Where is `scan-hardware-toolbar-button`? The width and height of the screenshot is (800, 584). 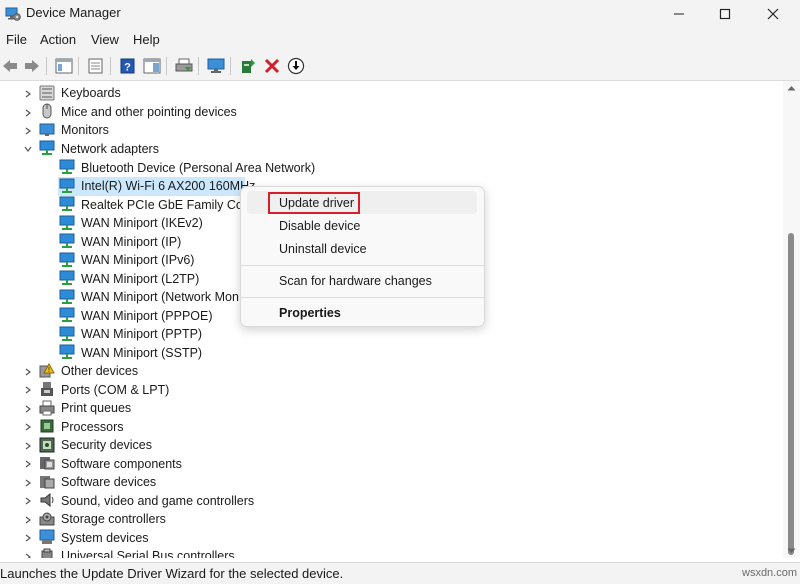 scan-hardware-toolbar-button is located at coordinates (216, 66).